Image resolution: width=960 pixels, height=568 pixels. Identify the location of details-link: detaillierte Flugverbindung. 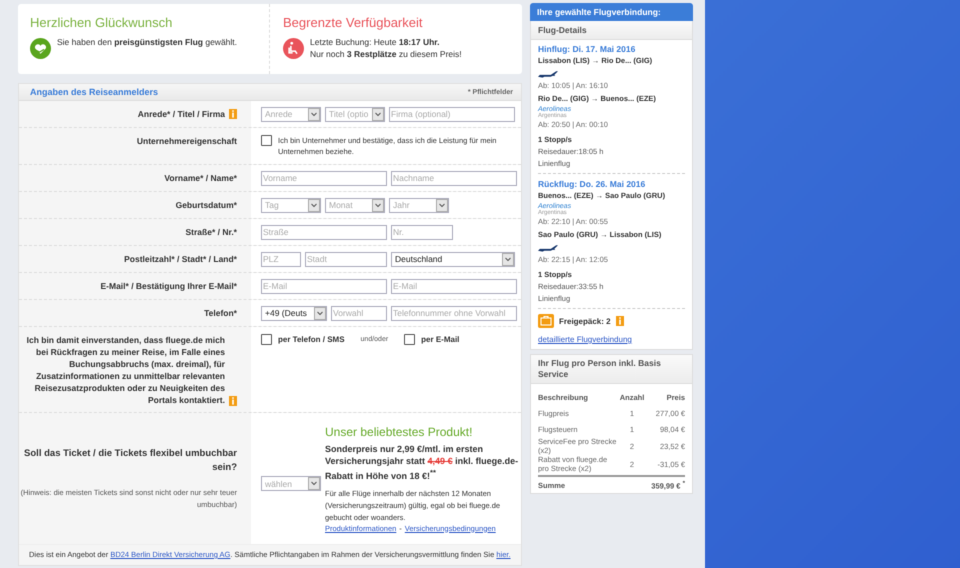
(585, 339).